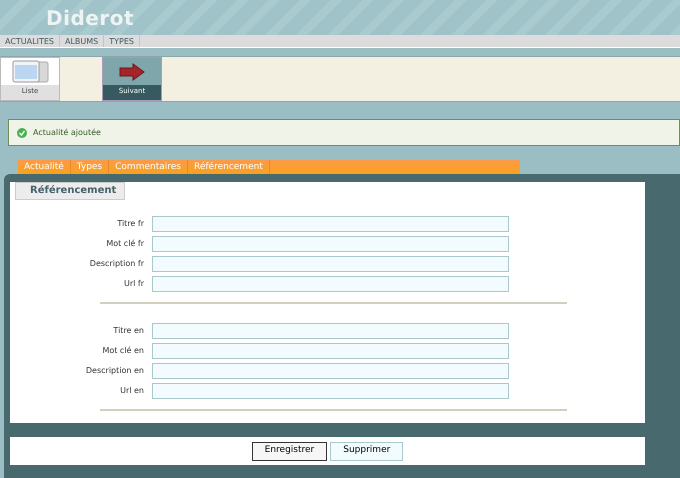  What do you see at coordinates (82, 41) in the screenshot?
I see `nav-link: ALBUMS` at bounding box center [82, 41].